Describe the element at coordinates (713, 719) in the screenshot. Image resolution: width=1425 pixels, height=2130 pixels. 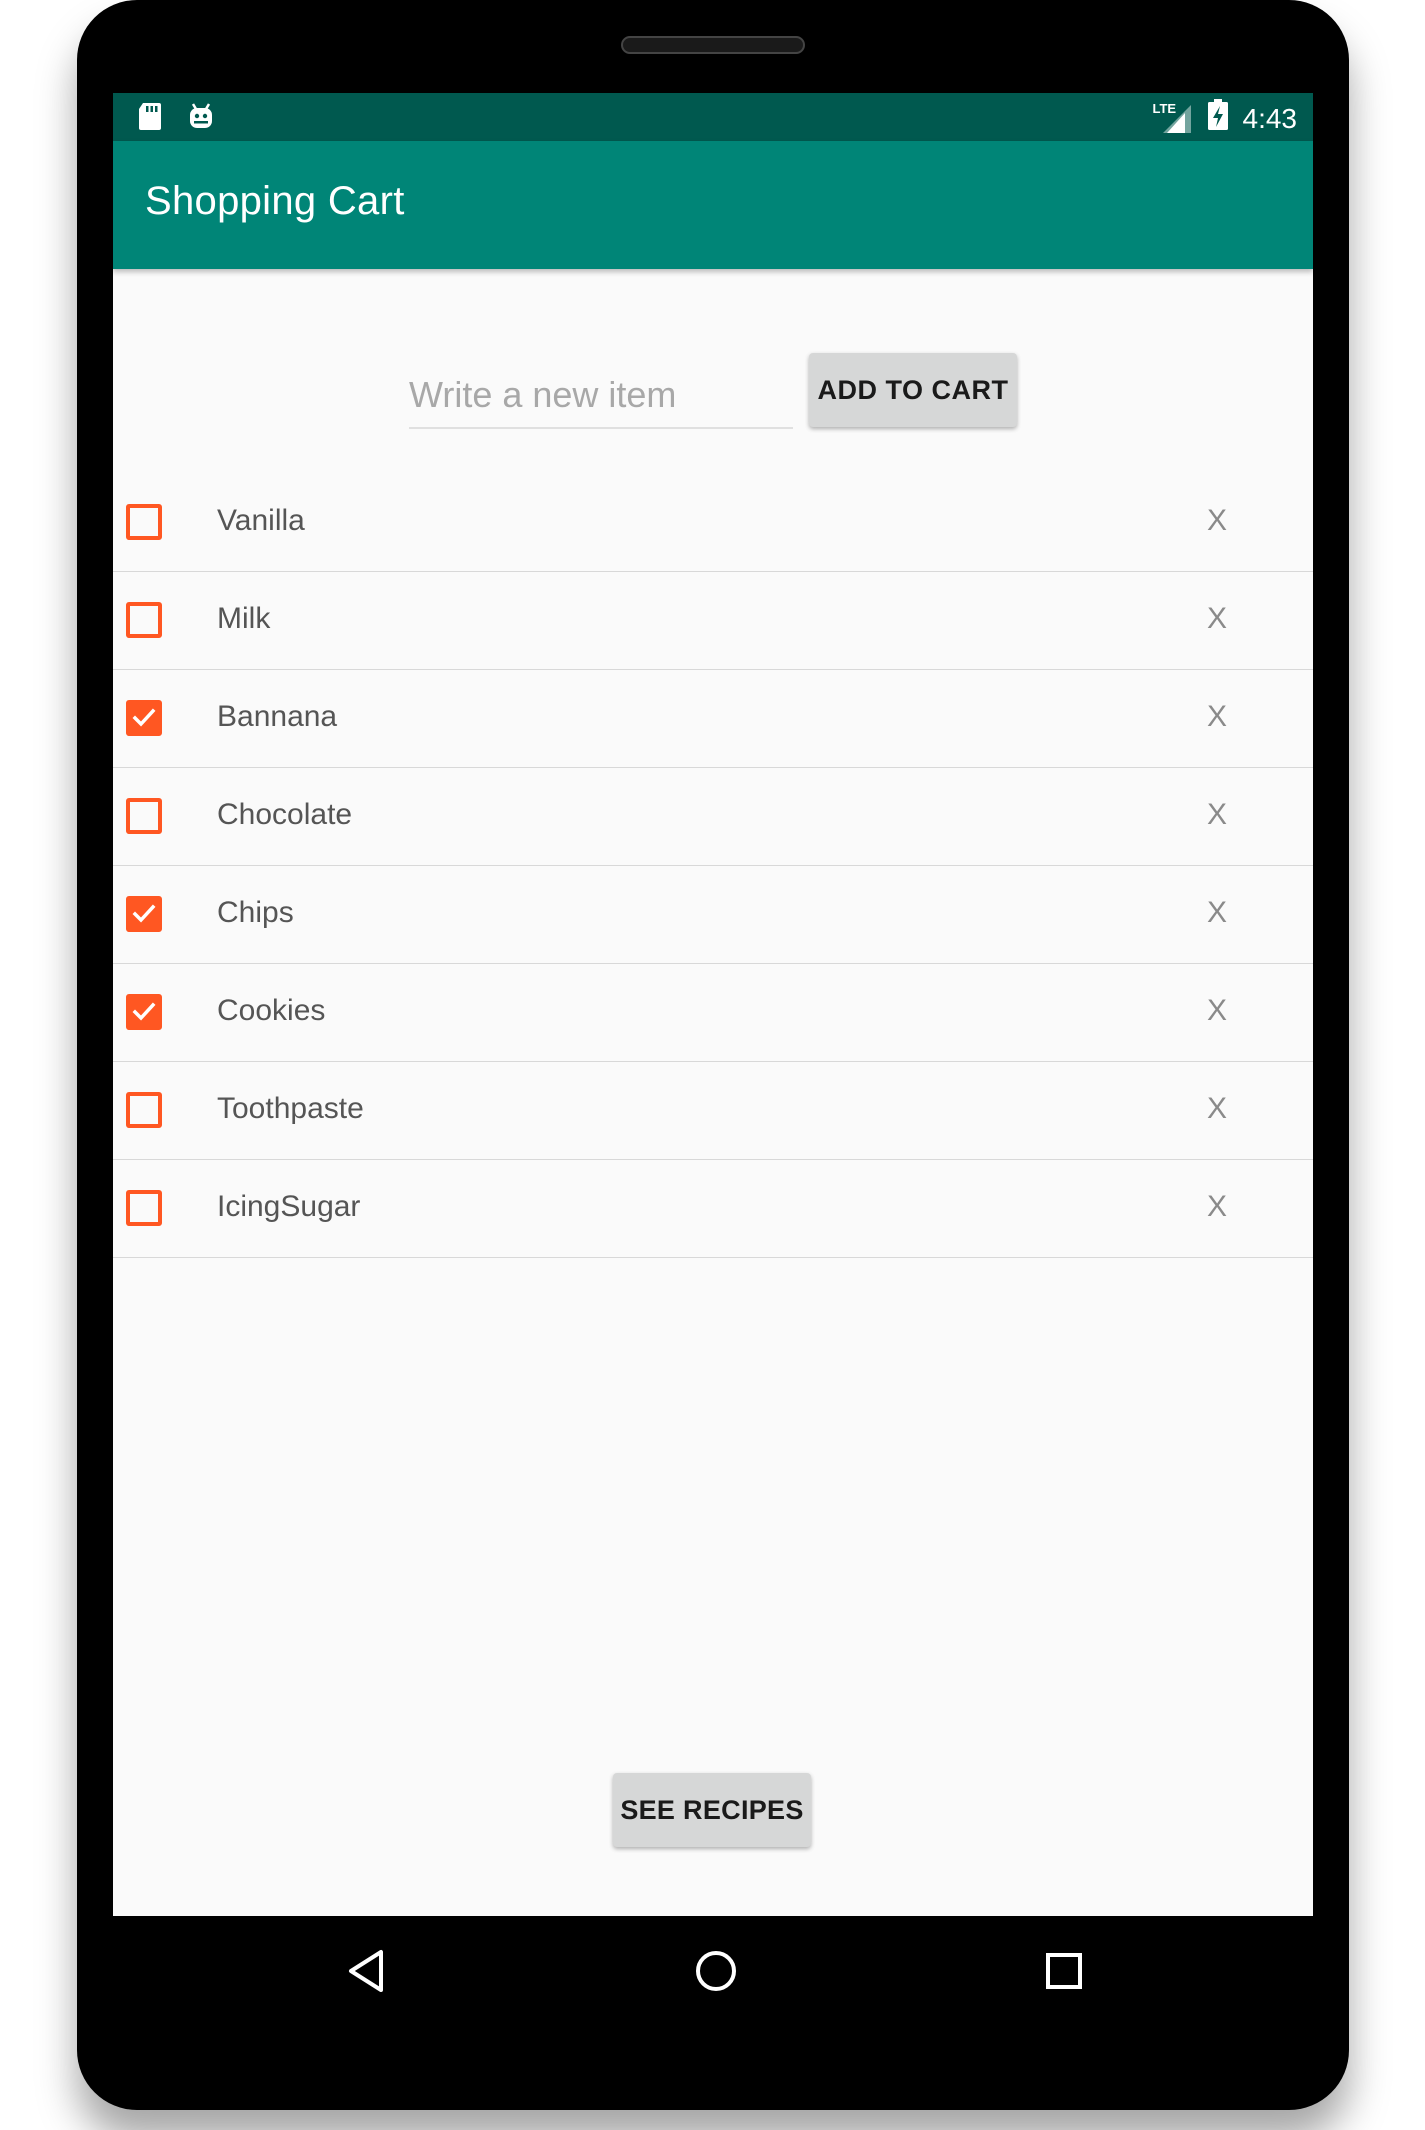
I see `list-item: Bannana X` at that location.